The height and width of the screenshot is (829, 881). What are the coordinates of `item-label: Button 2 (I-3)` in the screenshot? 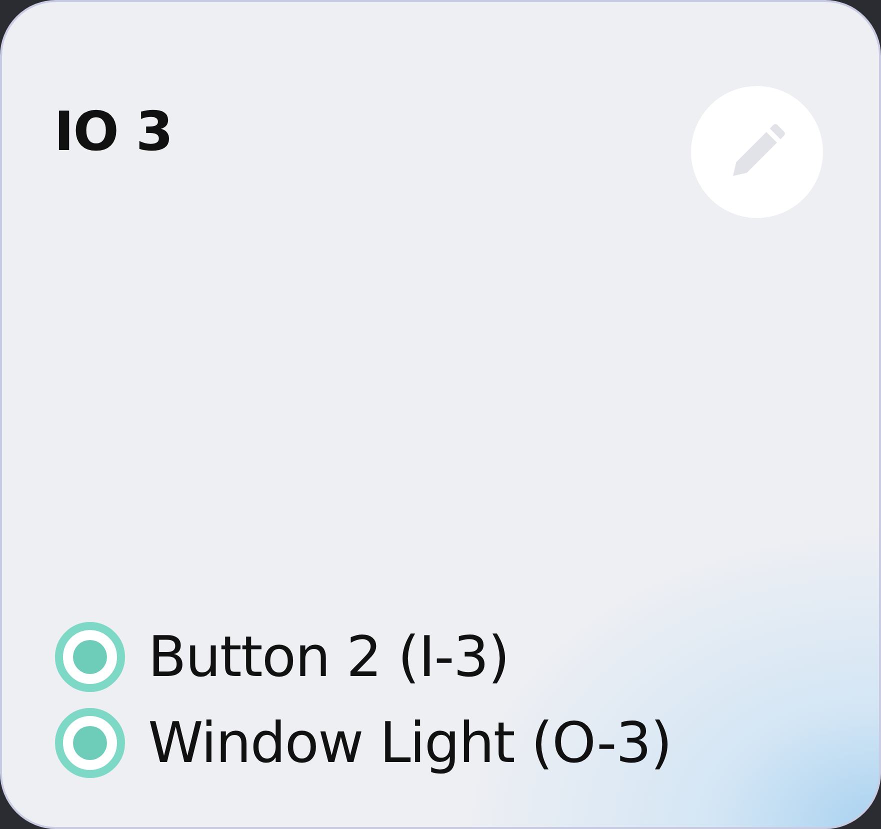 It's located at (328, 657).